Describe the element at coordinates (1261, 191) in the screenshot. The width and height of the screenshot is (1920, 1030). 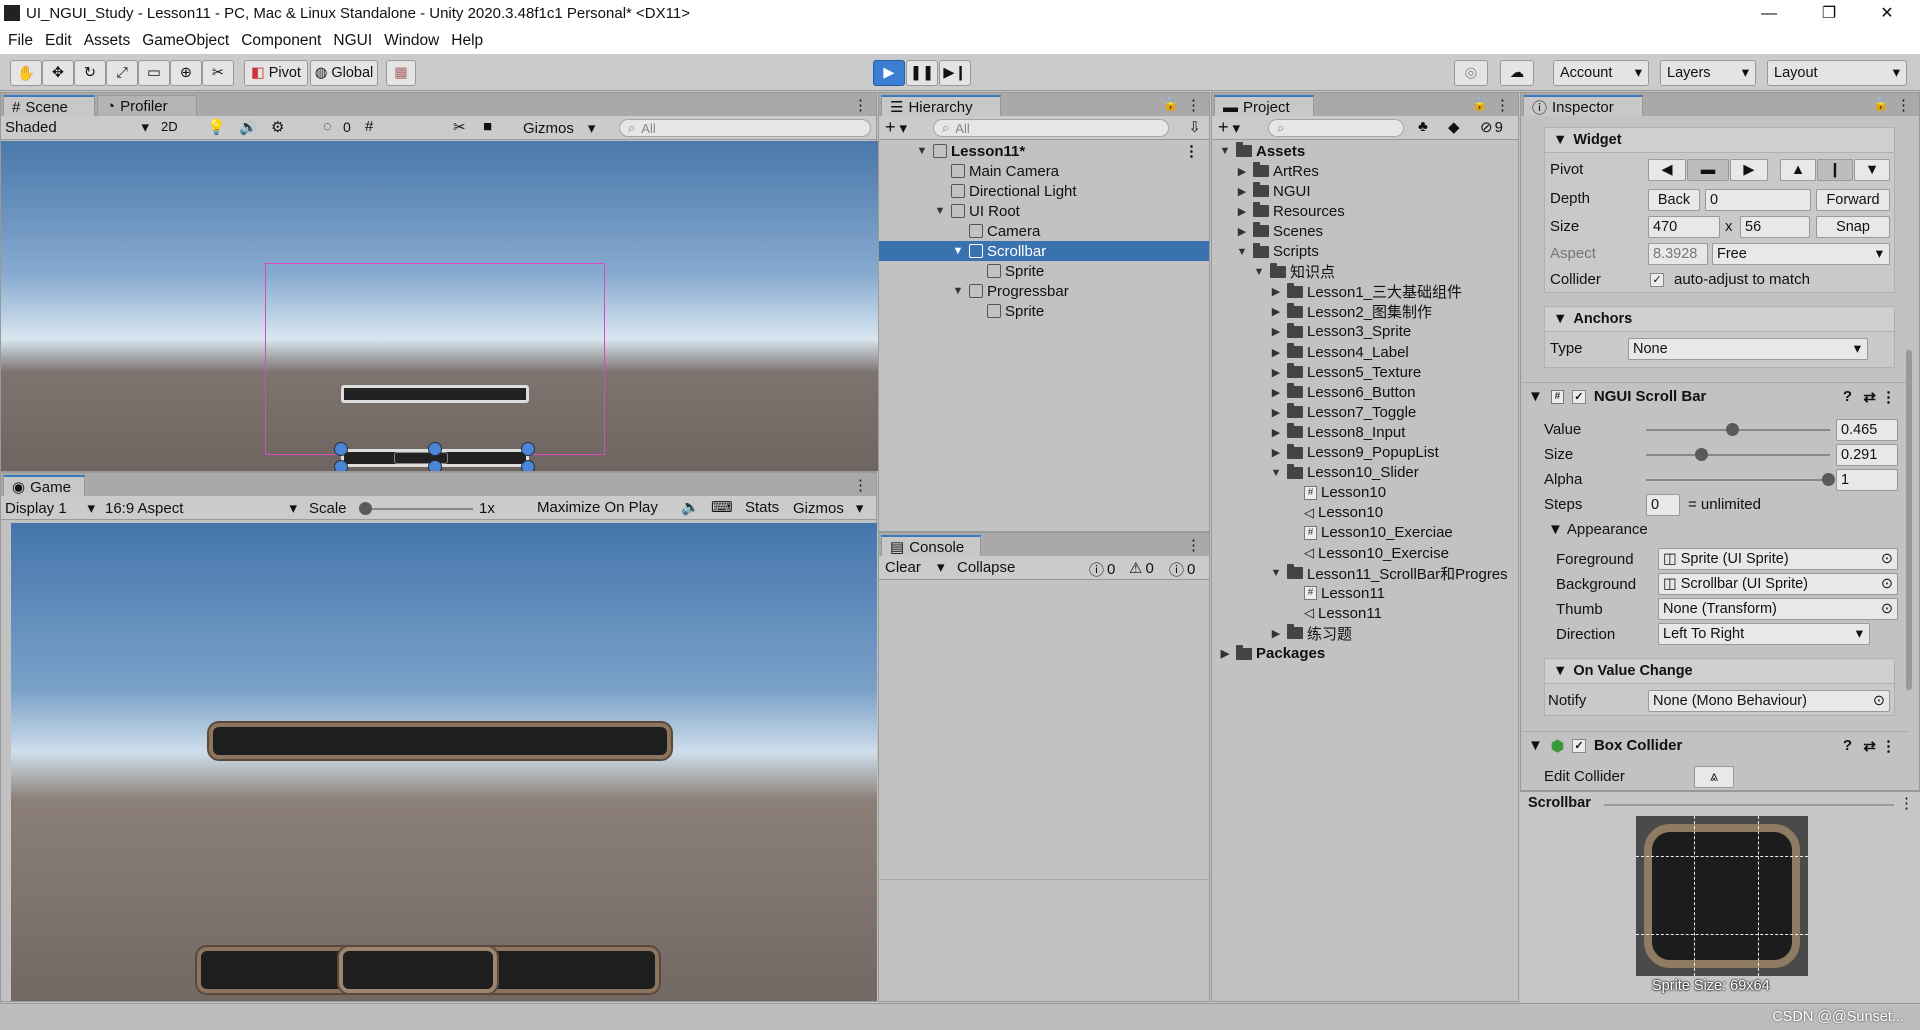
I see `project-item: ▶ NGUI` at that location.